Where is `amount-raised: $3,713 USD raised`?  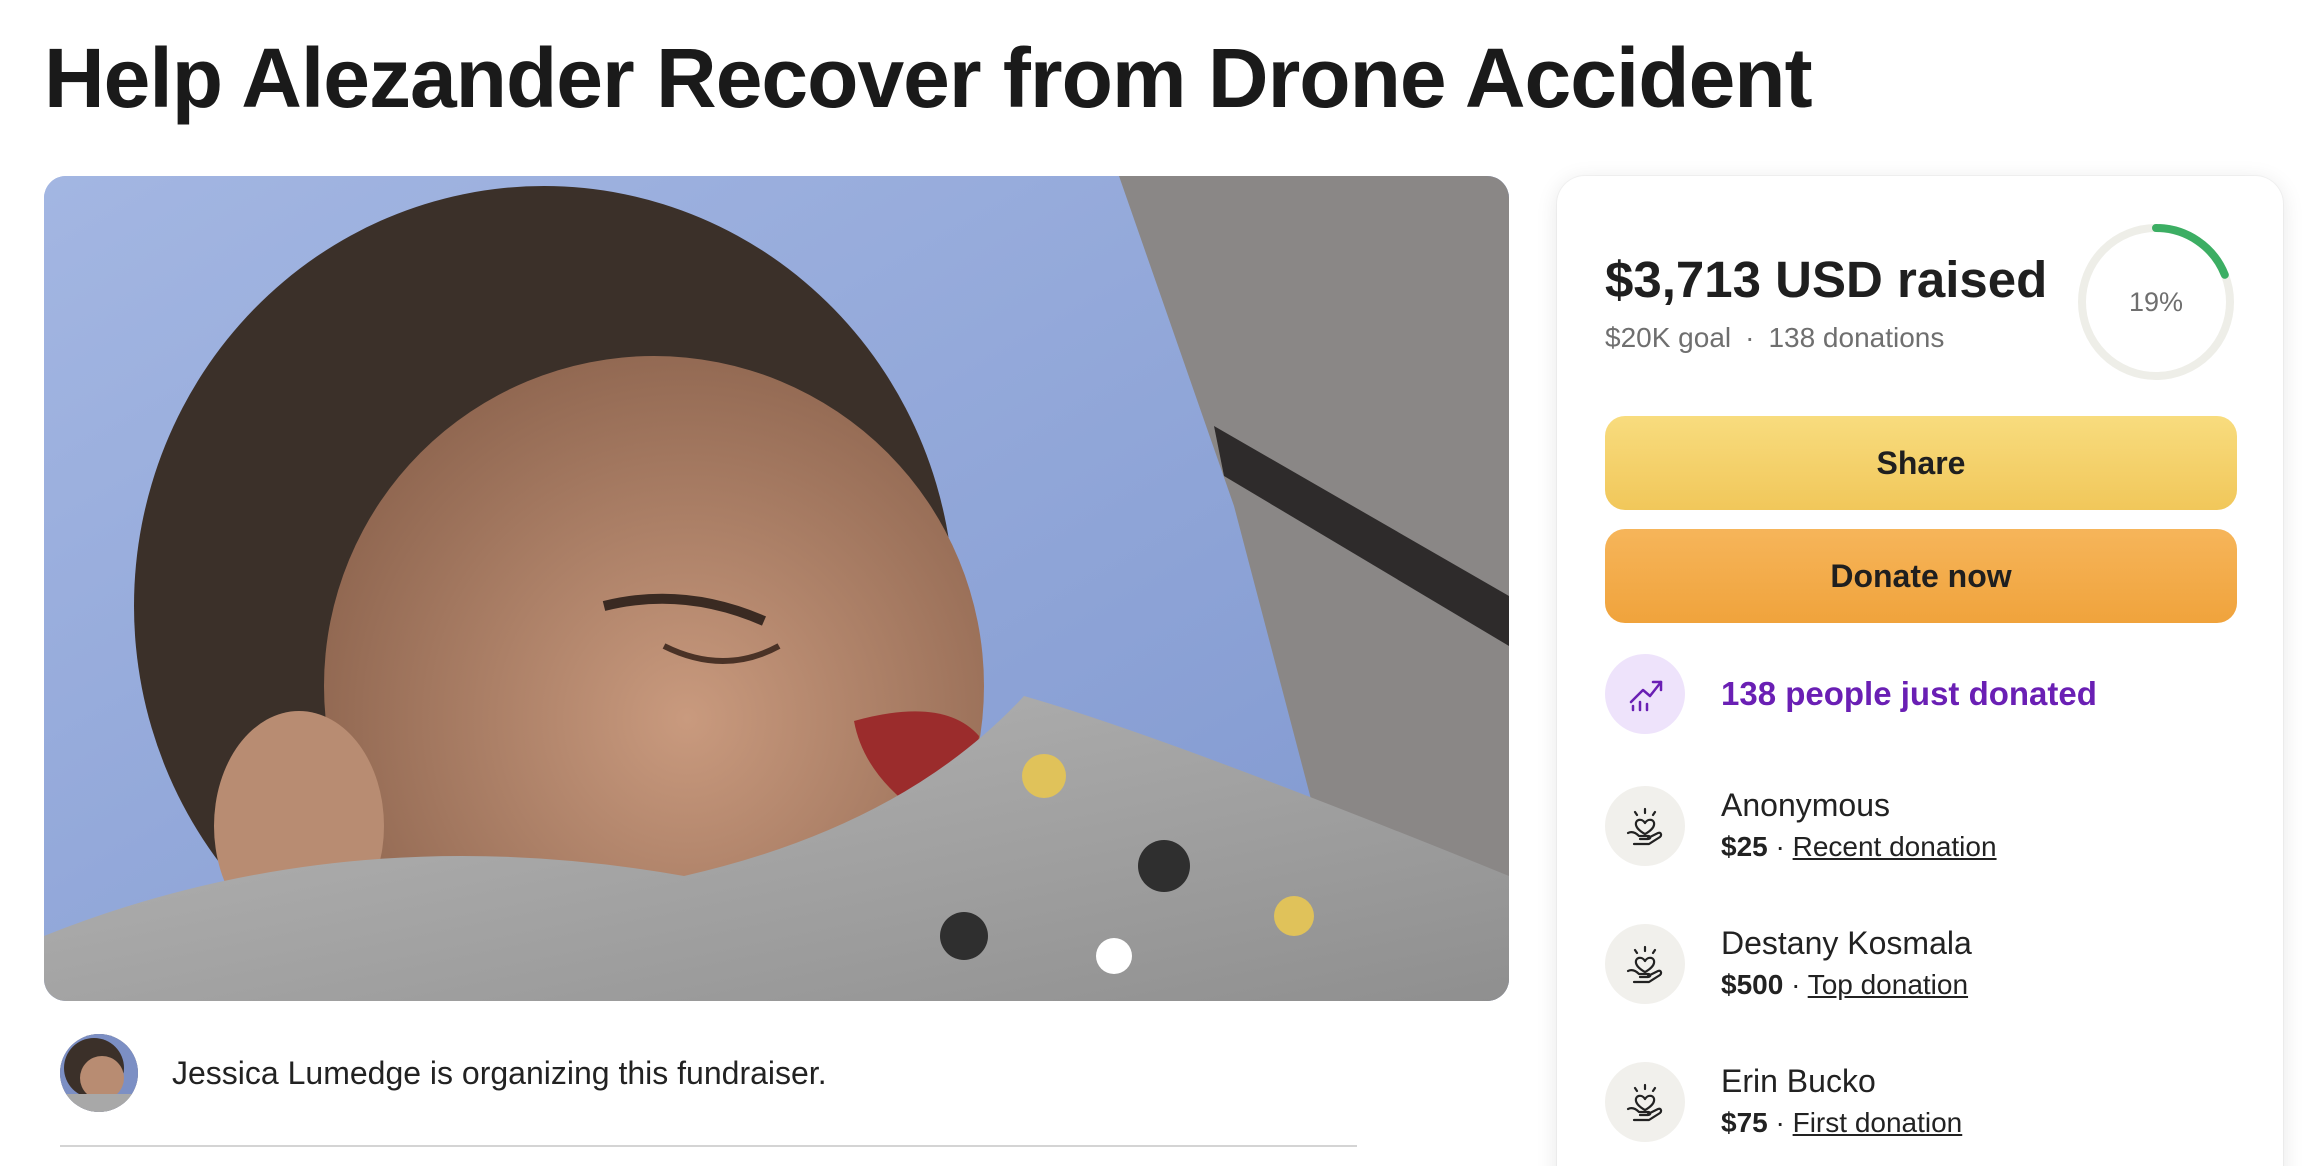
amount-raised: $3,713 USD raised is located at coordinates (1826, 279).